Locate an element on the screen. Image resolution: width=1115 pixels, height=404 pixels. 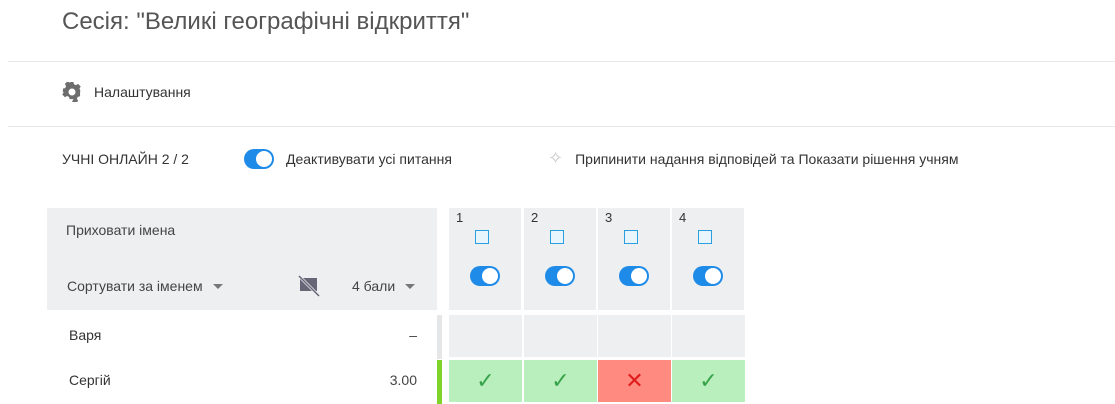
diagram-question-icon is located at coordinates (631, 237).